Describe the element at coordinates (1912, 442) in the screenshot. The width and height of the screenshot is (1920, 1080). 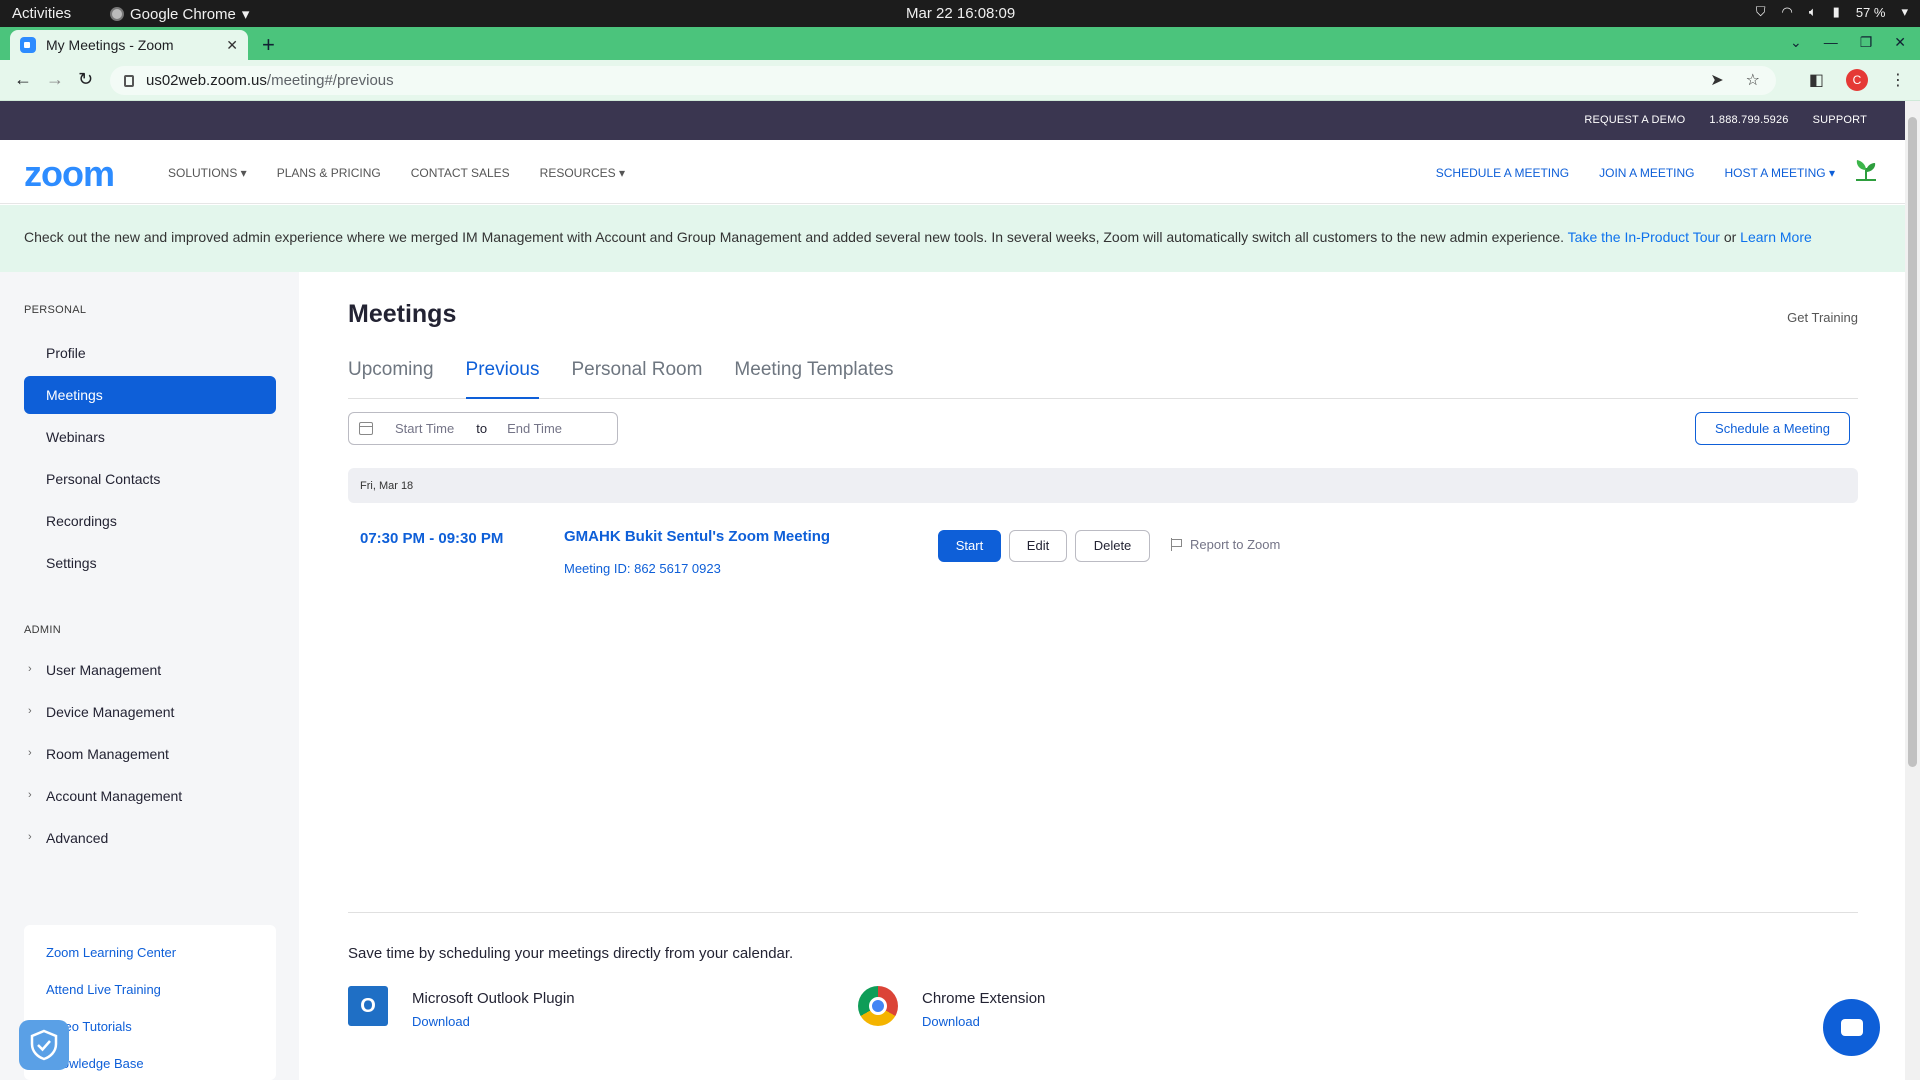
I see `scrollbar-thumb` at that location.